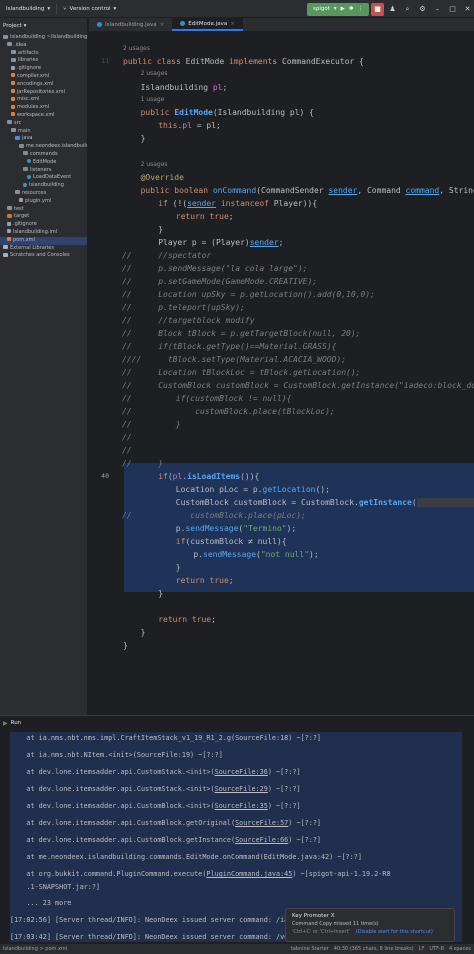 The height and width of the screenshot is (954, 474). What do you see at coordinates (207, 24) in the screenshot?
I see `tab-editmode-java: EditMode.java ×` at bounding box center [207, 24].